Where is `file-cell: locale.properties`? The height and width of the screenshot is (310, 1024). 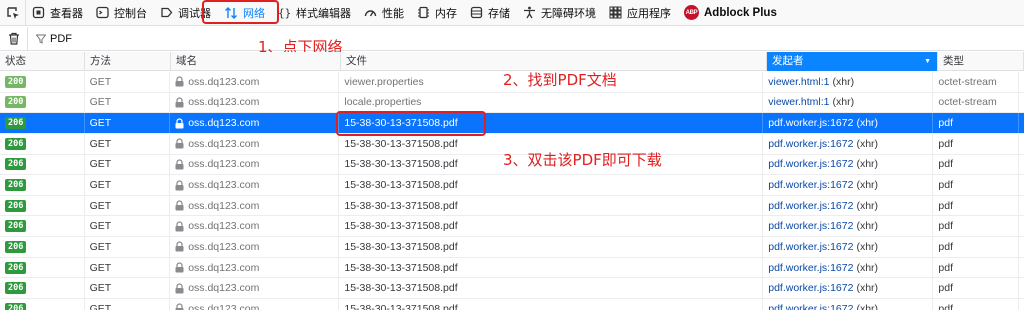
file-cell: locale.properties is located at coordinates (551, 102).